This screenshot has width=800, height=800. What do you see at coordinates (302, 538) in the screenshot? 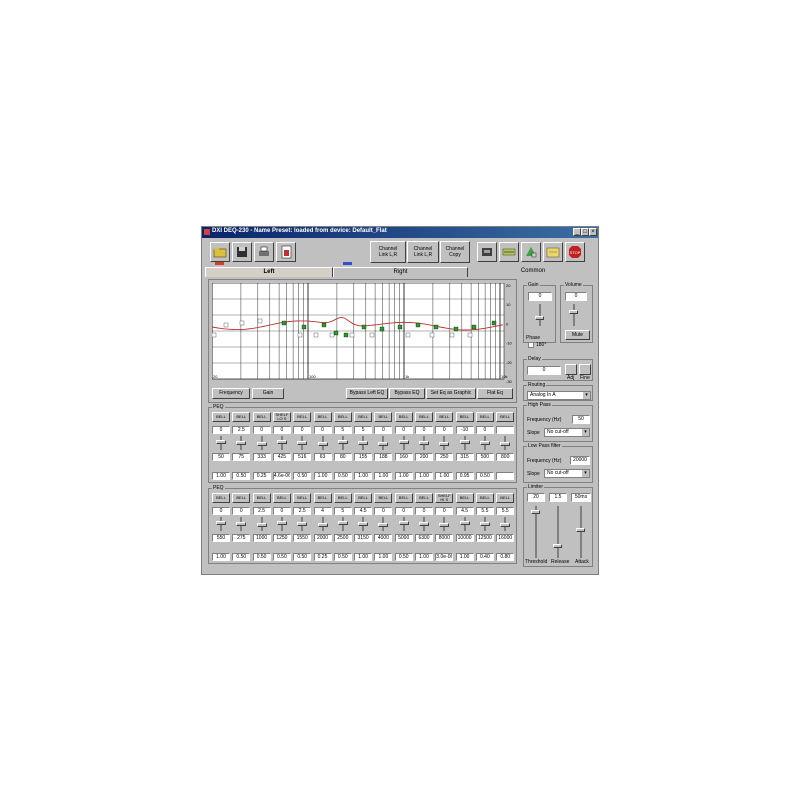
I see `peq-right-frequency-field: 1550` at bounding box center [302, 538].